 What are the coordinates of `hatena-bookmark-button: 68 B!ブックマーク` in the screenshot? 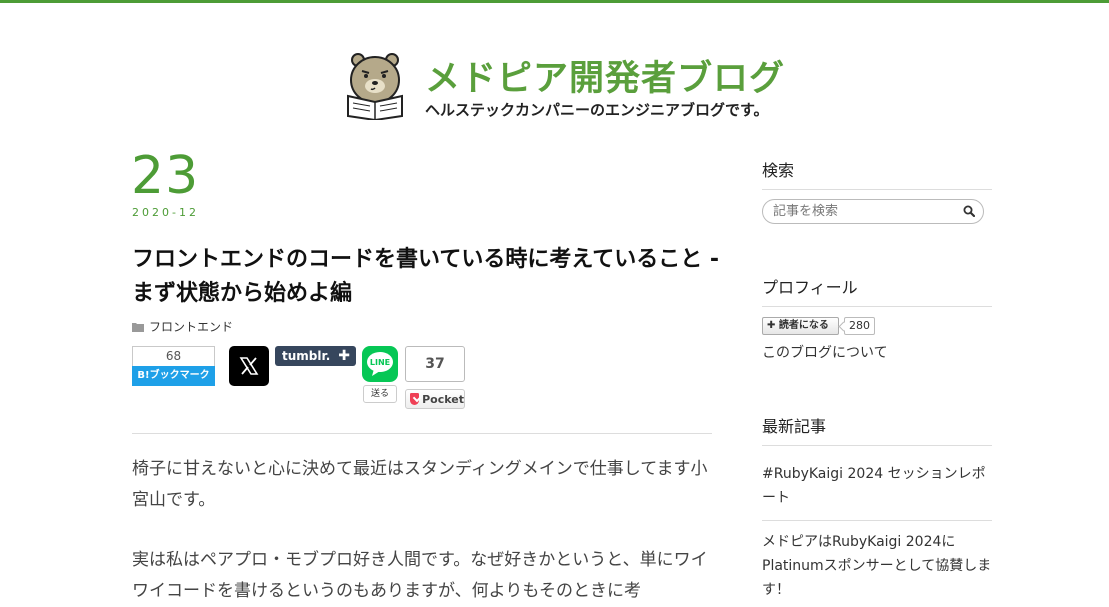 It's located at (173, 366).